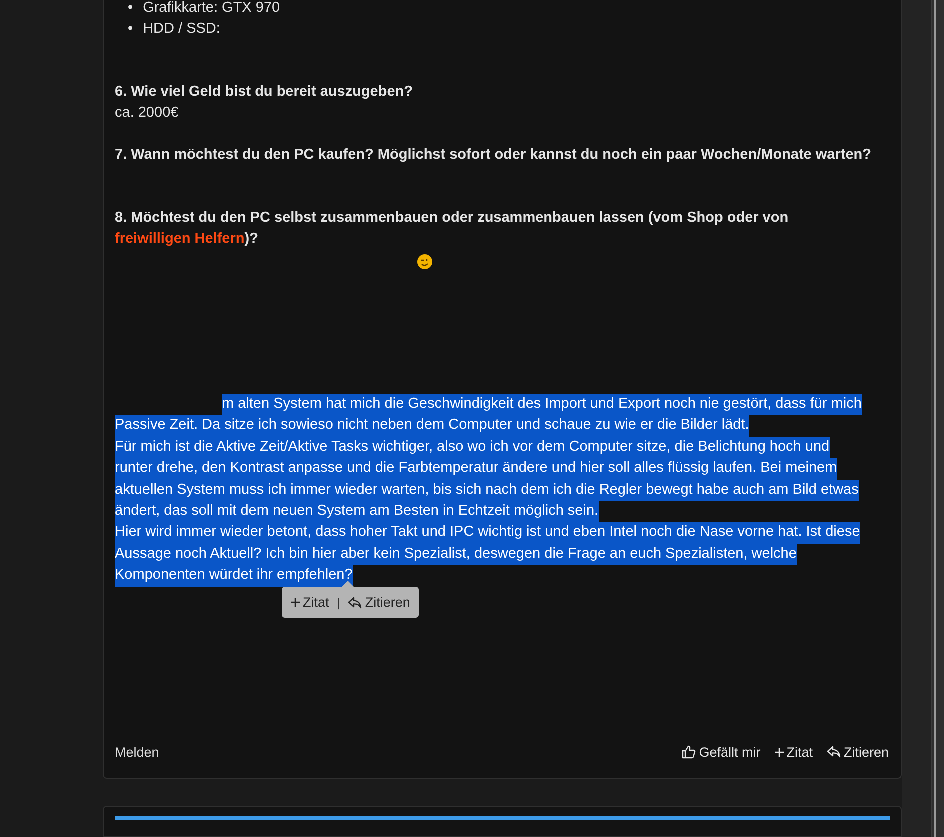 This screenshot has width=944, height=837. What do you see at coordinates (180, 239) in the screenshot?
I see `helpers-link: freiwilligen Helfern` at bounding box center [180, 239].